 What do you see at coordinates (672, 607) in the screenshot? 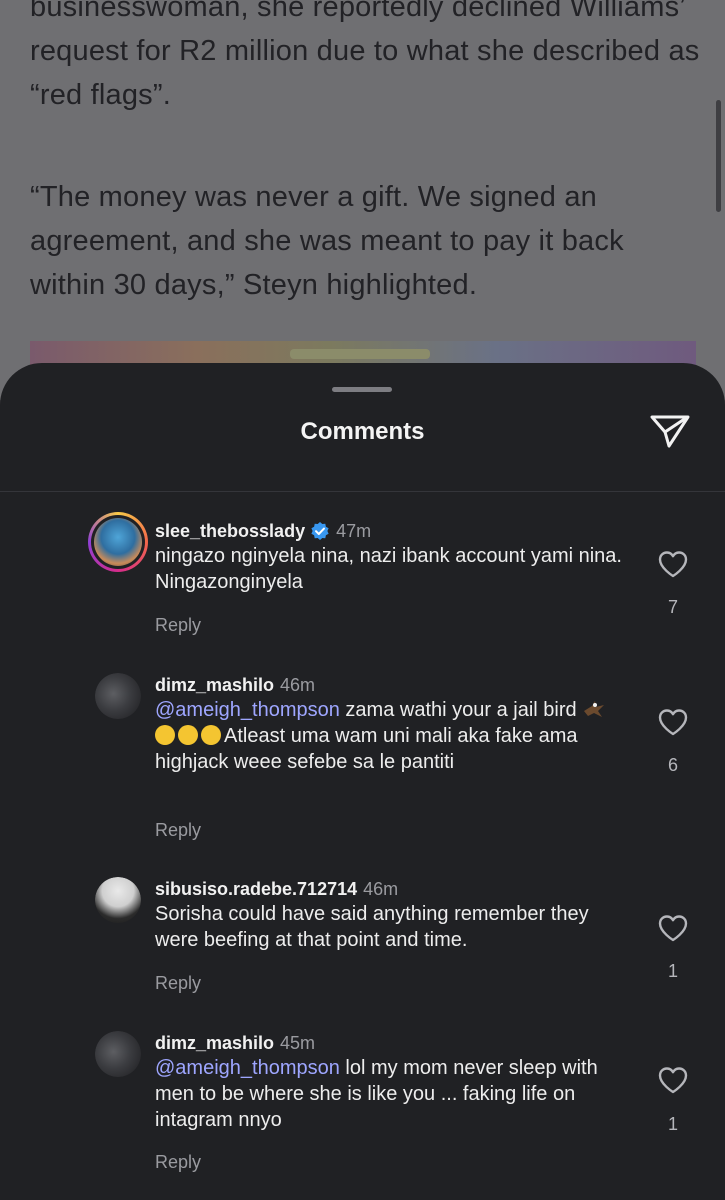
I see `like-count: 7` at bounding box center [672, 607].